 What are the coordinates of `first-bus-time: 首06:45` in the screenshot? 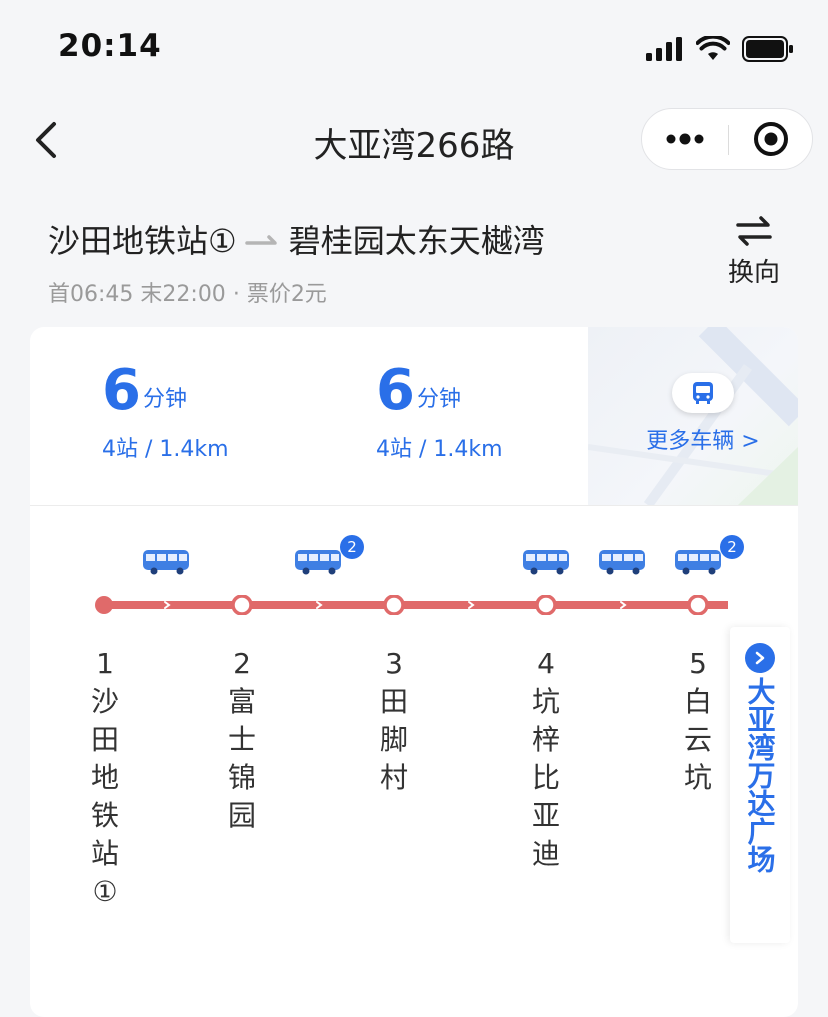 It's located at (91, 294).